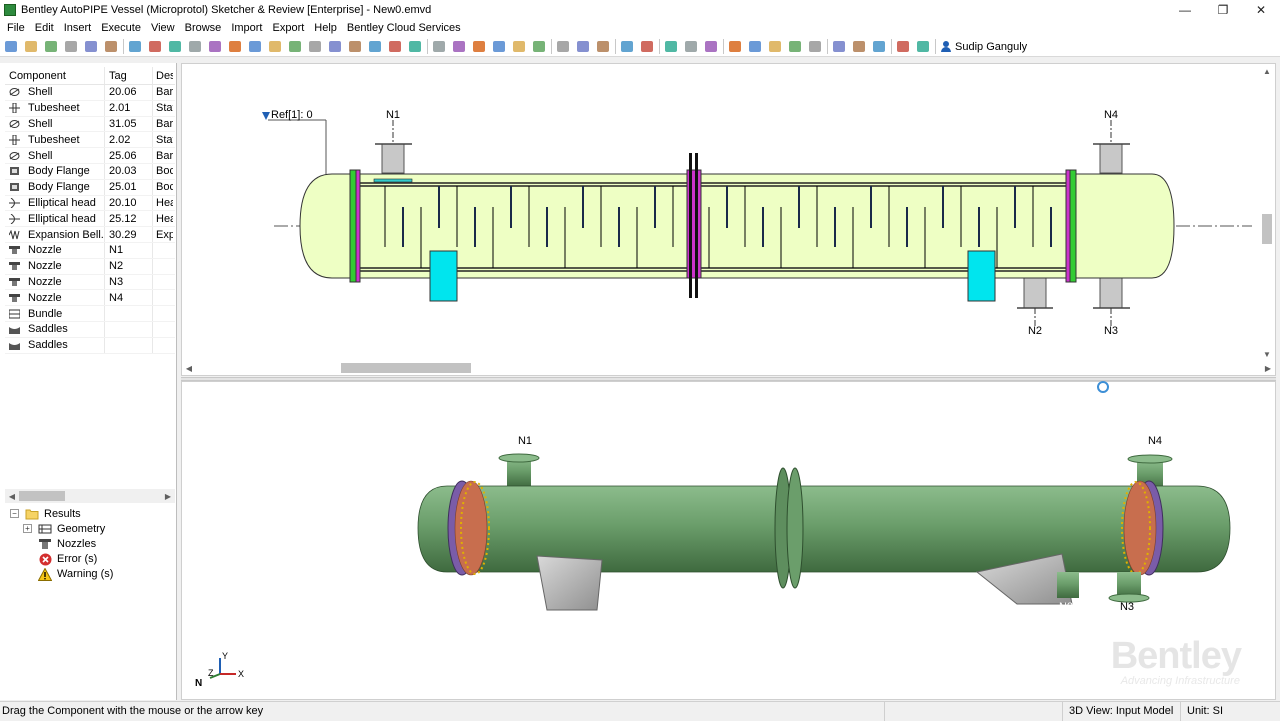 The width and height of the screenshot is (1280, 721). I want to click on undo-button, so click(135, 47).